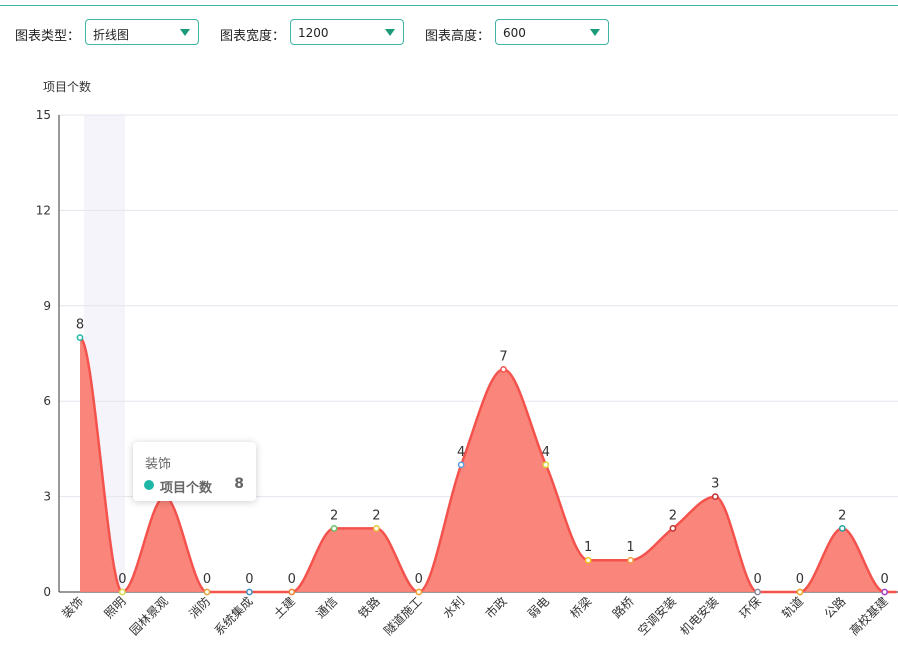  I want to click on data-label: 8, so click(80, 325).